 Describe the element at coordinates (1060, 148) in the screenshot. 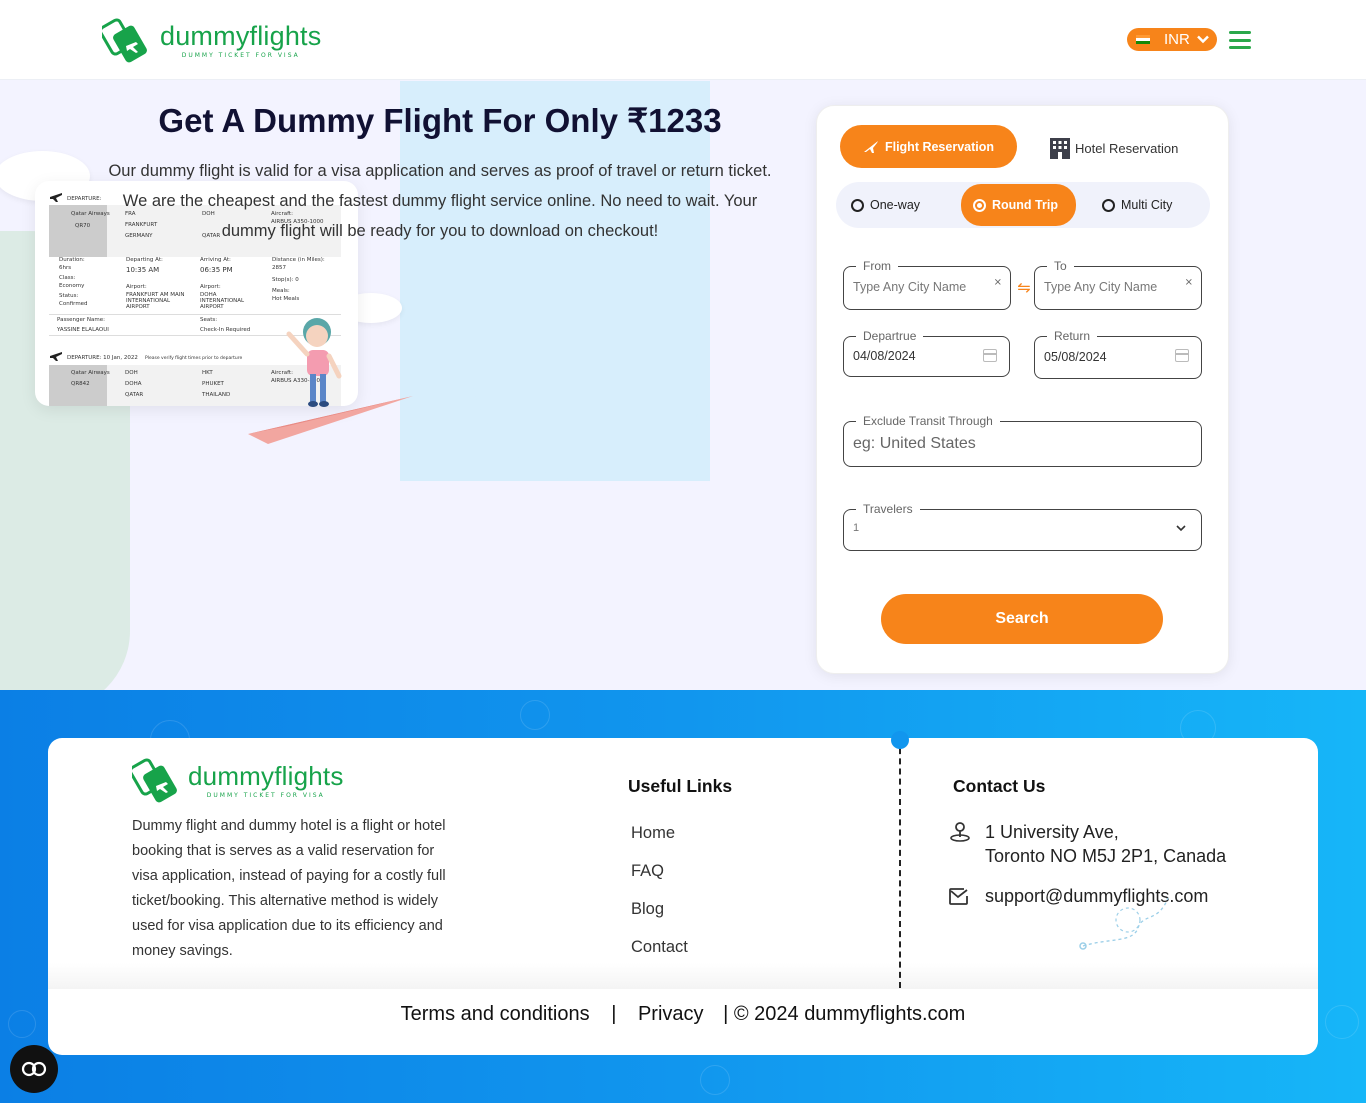

I see `hotel-building-icon` at that location.